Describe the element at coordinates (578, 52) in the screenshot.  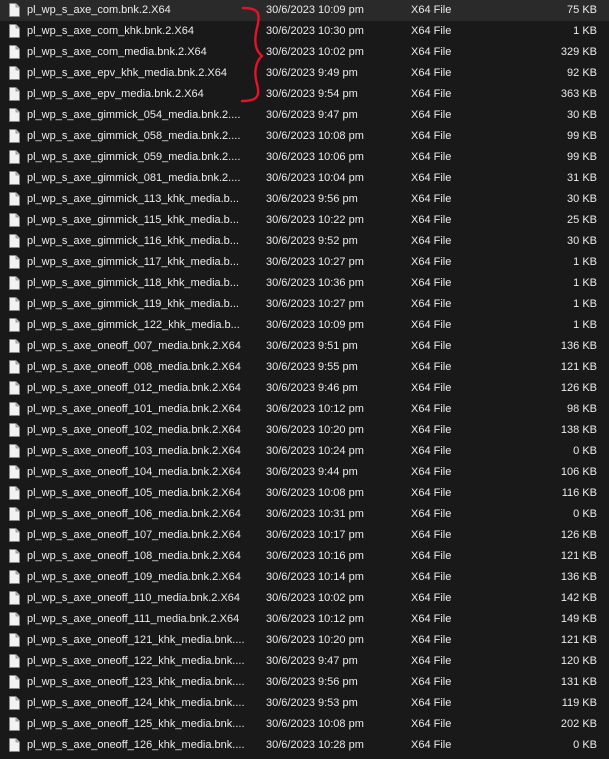
I see `file-size: 329 KB` at that location.